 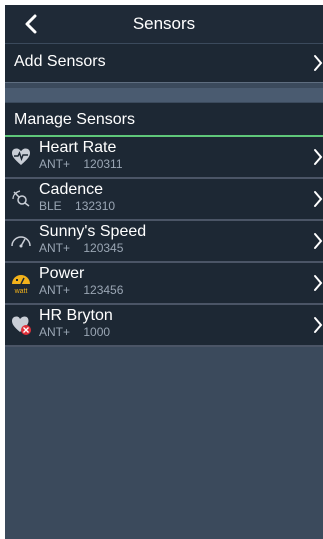 What do you see at coordinates (97, 332) in the screenshot?
I see `sensor-id: 1000` at bounding box center [97, 332].